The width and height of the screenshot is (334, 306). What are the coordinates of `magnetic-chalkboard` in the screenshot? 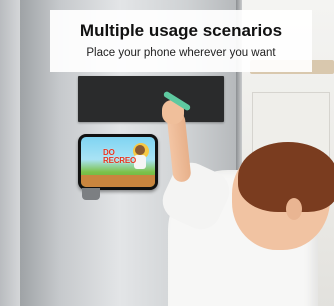 It's located at (151, 99).